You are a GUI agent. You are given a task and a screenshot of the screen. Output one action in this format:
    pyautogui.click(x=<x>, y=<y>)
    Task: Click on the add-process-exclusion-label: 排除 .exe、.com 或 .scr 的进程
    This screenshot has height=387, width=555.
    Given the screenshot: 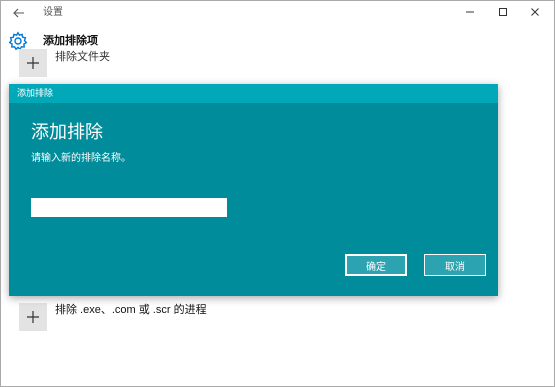 What is the action you would take?
    pyautogui.click(x=131, y=310)
    